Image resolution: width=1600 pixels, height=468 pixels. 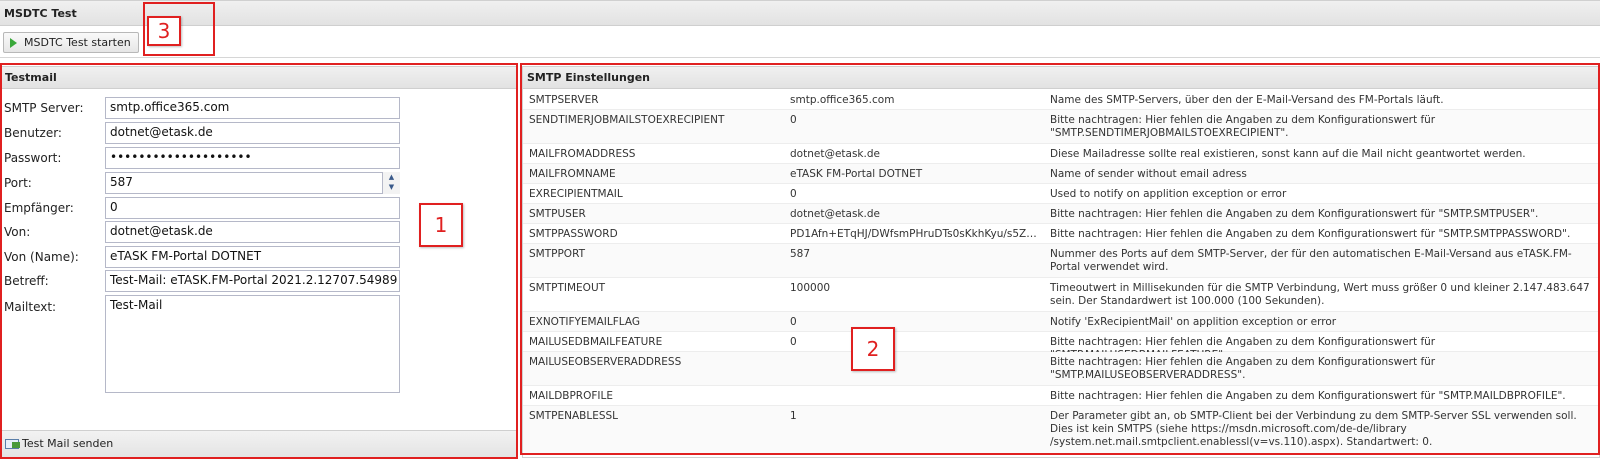 I want to click on setting-value-cell: 1, so click(x=793, y=416).